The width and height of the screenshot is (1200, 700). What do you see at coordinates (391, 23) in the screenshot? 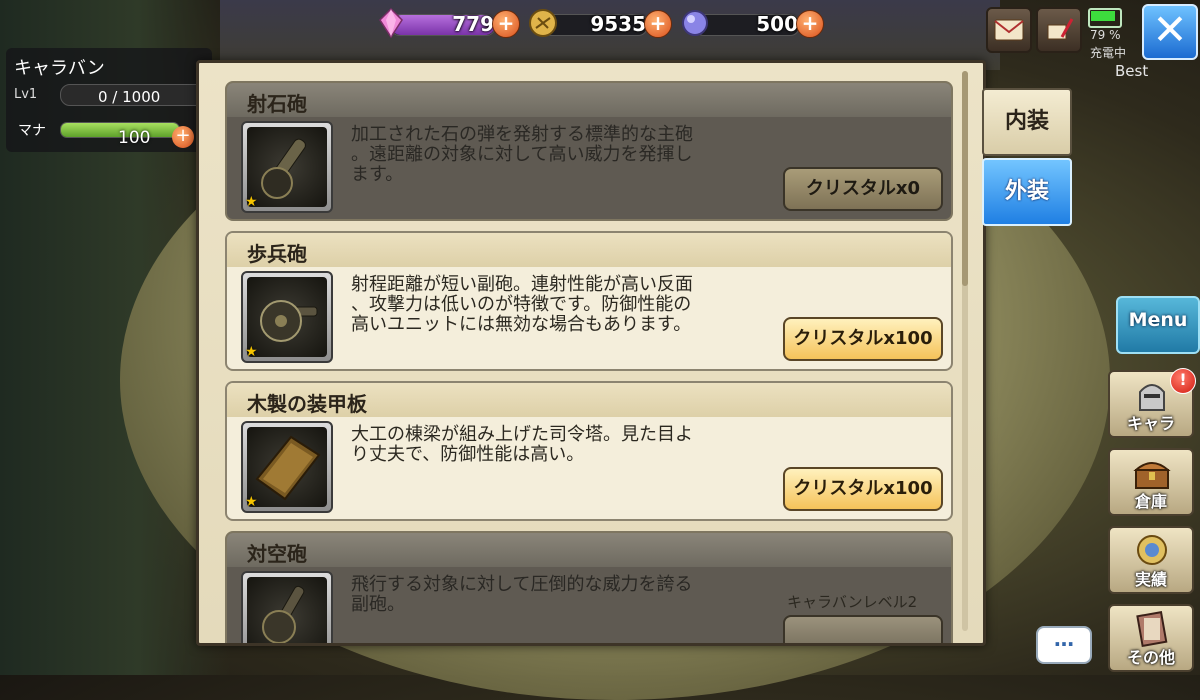
I see `pink-crystal-icon` at bounding box center [391, 23].